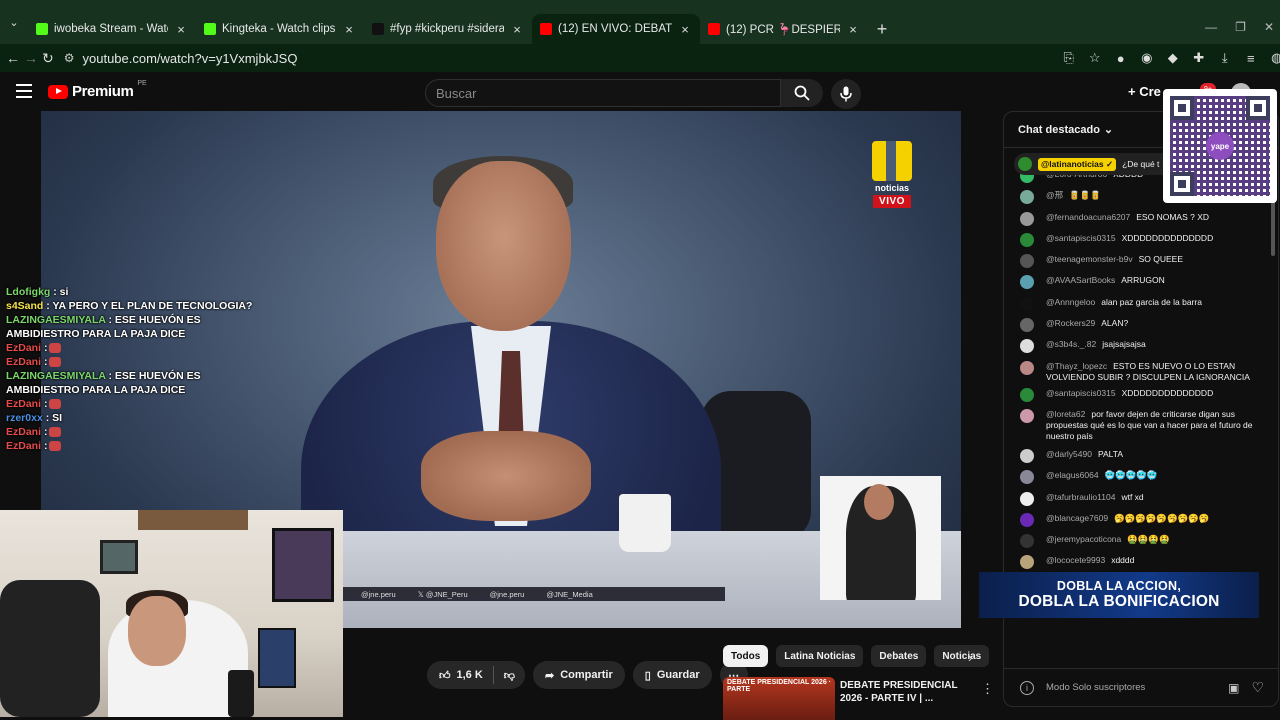  What do you see at coordinates (1240, 27) in the screenshot?
I see `restore-icon: ❐` at bounding box center [1240, 27].